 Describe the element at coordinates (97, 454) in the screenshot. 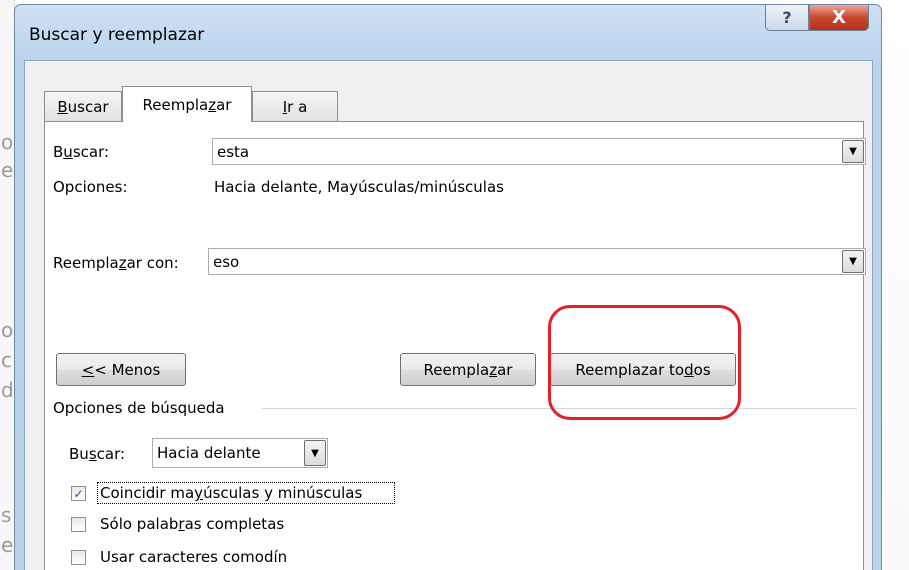

I see `direction-label: Buscar:` at that location.